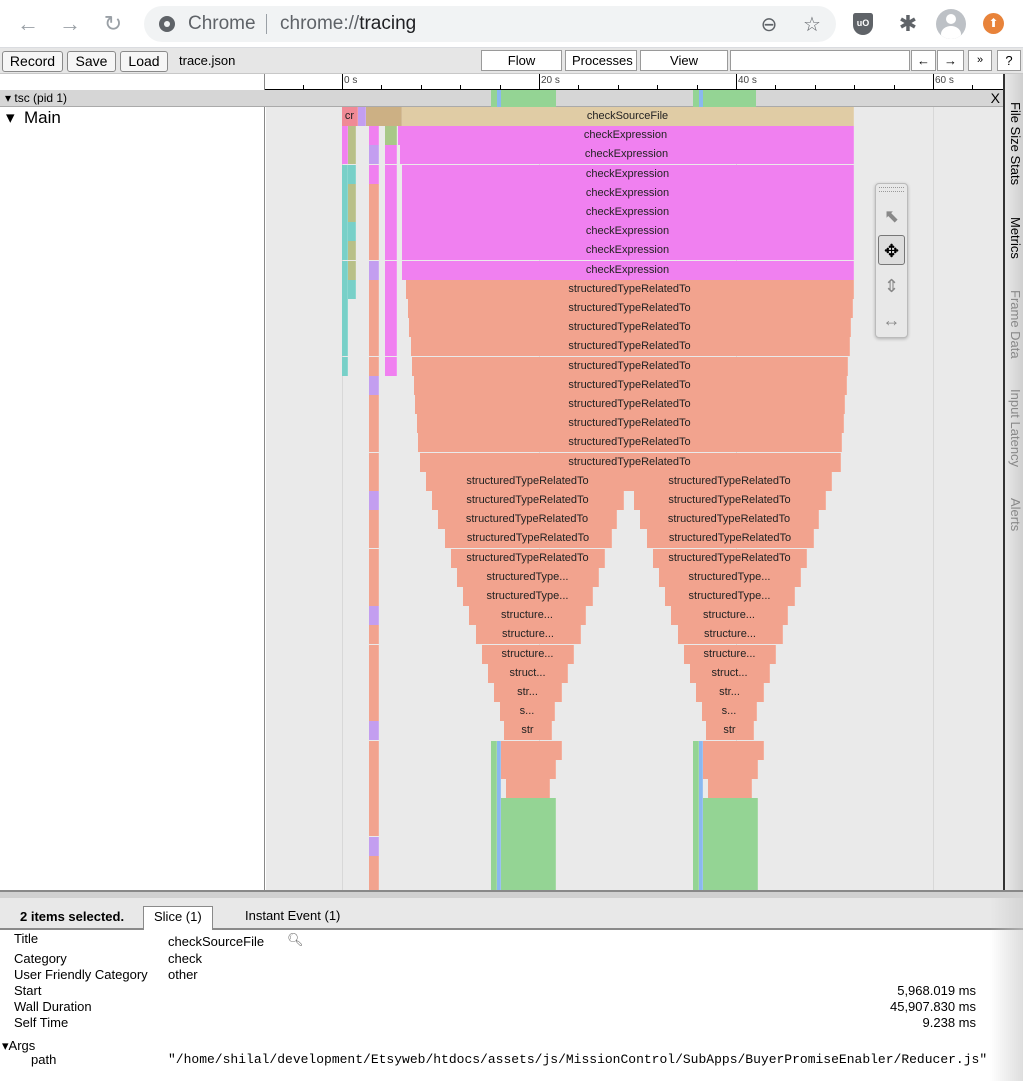 The image size is (1023, 1081). I want to click on address-bar: Chrome chrome://tracing ⊖ ☆, so click(490, 24).